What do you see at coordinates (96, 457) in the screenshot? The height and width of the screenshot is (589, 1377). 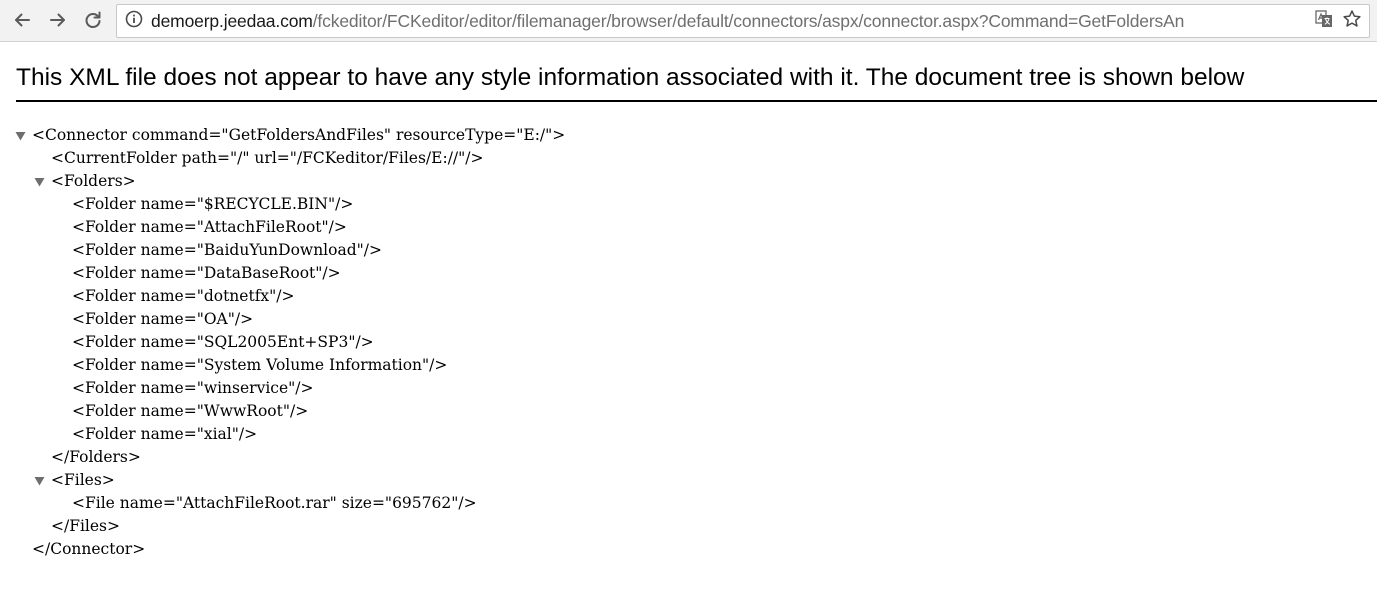 I see `xml-line: </Folders>` at bounding box center [96, 457].